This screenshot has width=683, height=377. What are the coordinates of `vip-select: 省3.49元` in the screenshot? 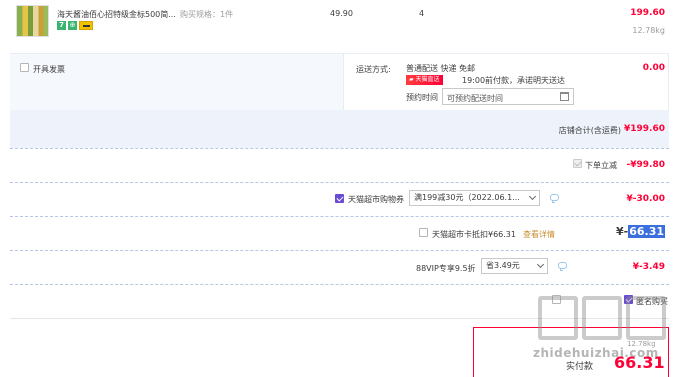 It's located at (514, 266).